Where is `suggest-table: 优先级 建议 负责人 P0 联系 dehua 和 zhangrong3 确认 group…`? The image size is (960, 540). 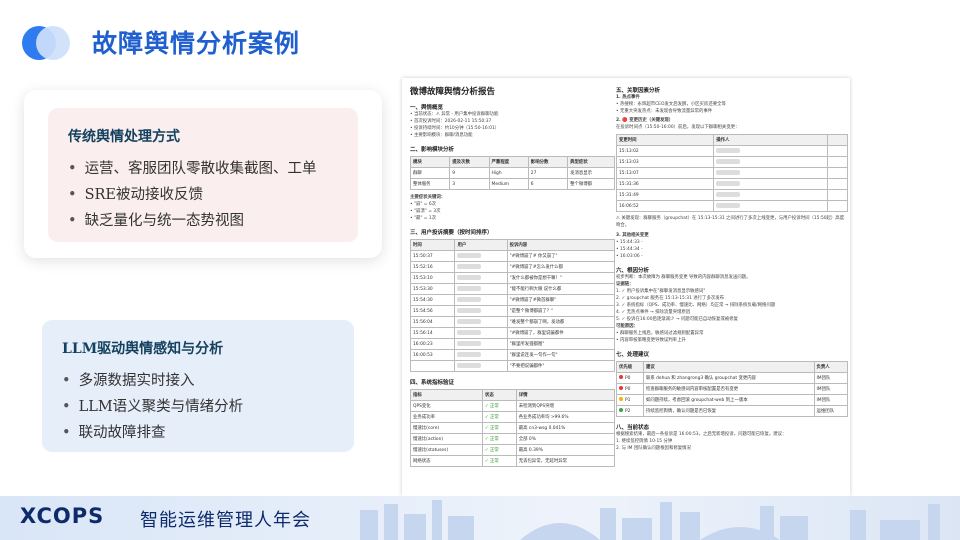 suggest-table: 优先级 建议 负责人 P0 联系 dehua 和 zhangrong3 确认 group… is located at coordinates (732, 389).